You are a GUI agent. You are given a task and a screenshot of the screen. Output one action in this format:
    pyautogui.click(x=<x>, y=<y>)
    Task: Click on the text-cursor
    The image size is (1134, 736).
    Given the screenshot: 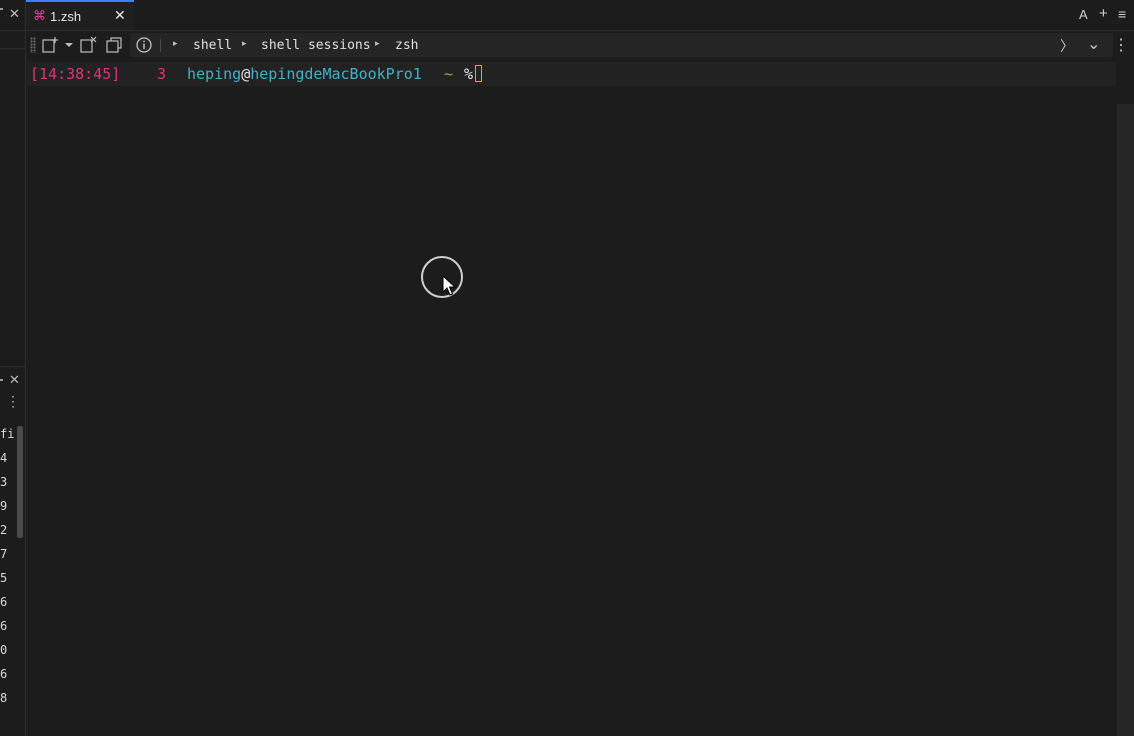 What is the action you would take?
    pyautogui.click(x=478, y=73)
    